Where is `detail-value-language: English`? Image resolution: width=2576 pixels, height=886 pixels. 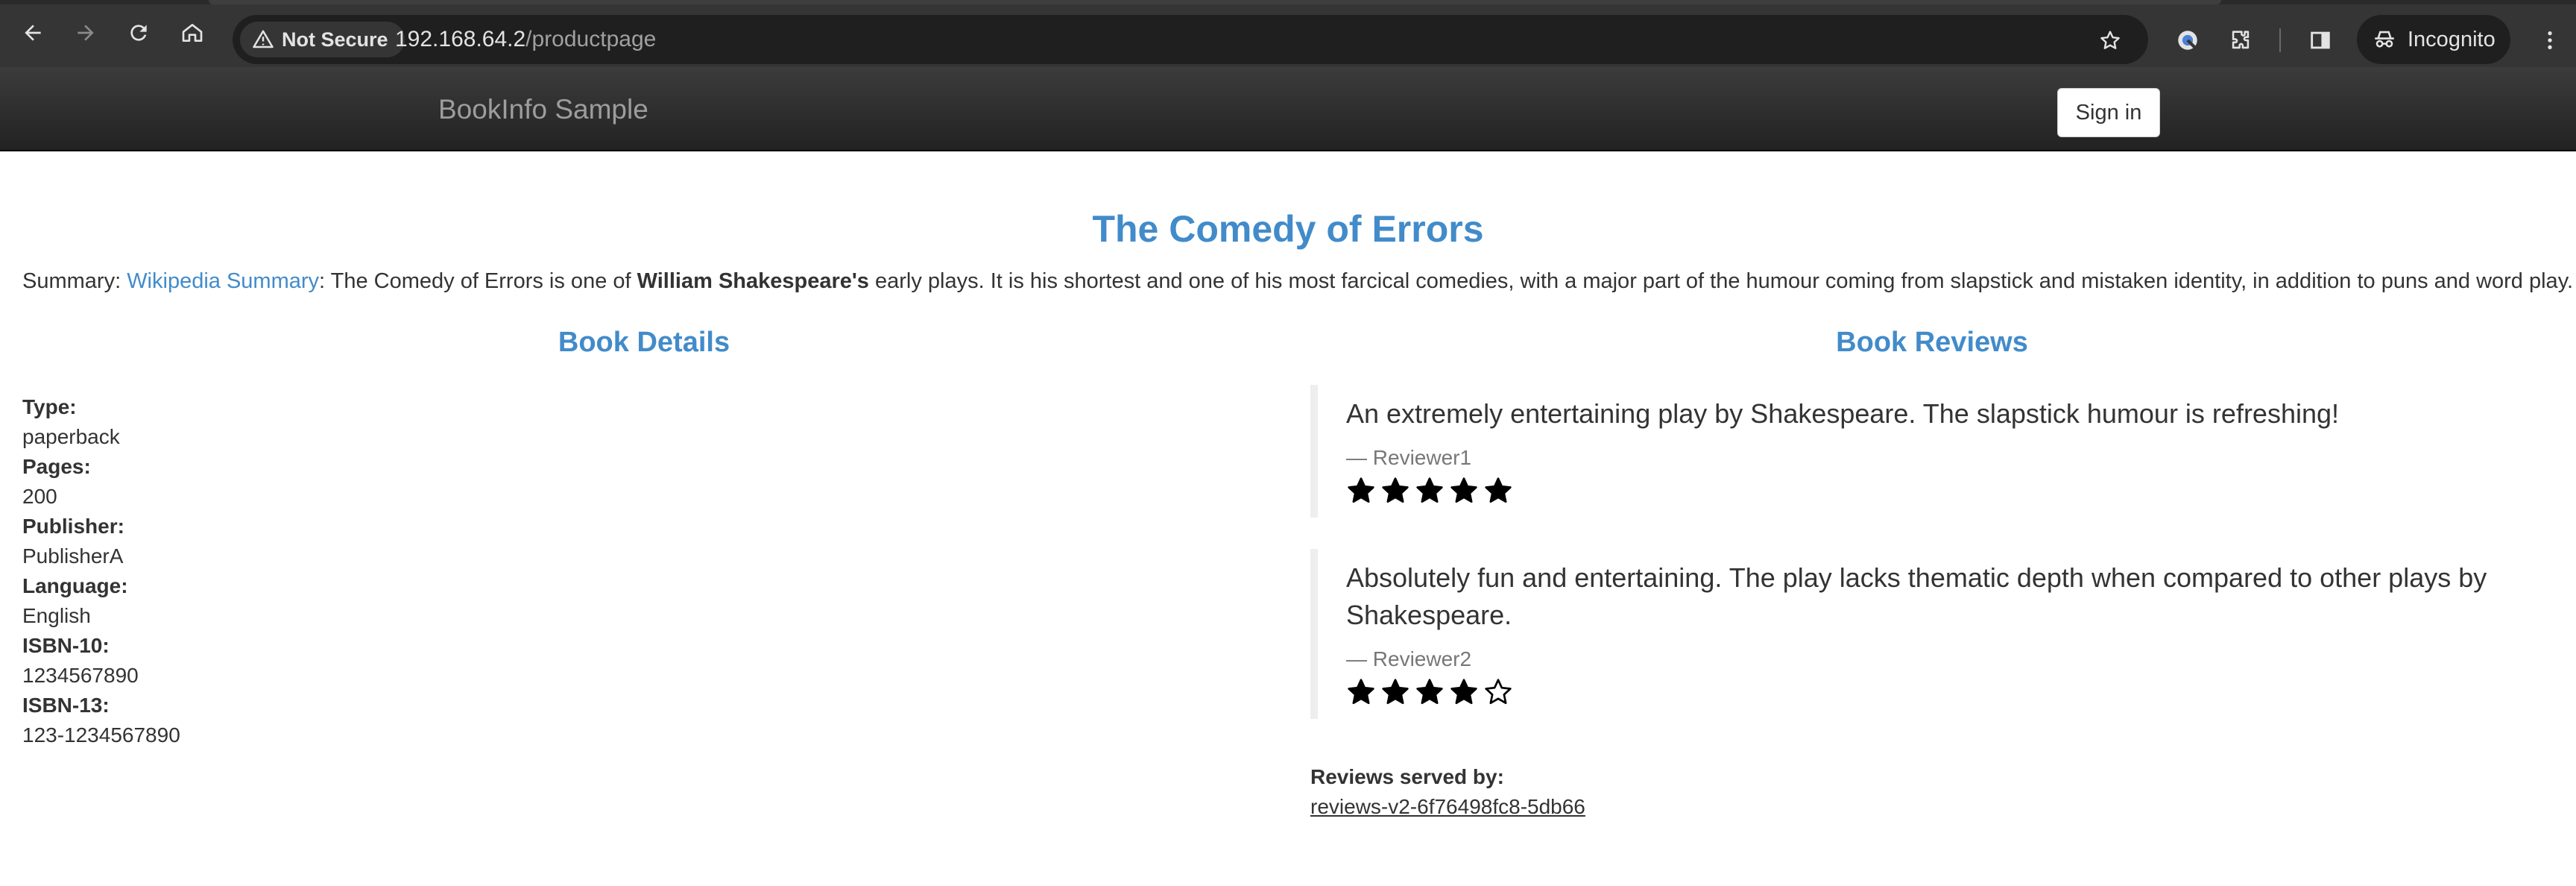 detail-value-language: English is located at coordinates (56, 615).